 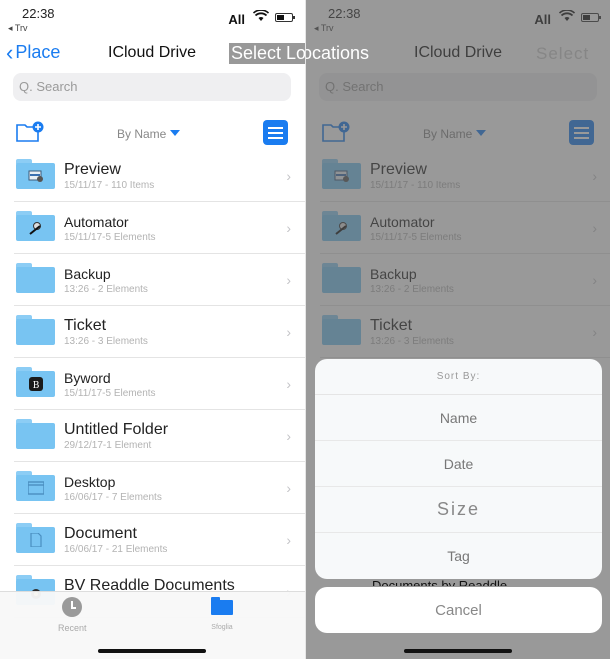 What do you see at coordinates (440, 582) in the screenshot?
I see `folder-name-behind-sheet: Documents by Readdle` at bounding box center [440, 582].